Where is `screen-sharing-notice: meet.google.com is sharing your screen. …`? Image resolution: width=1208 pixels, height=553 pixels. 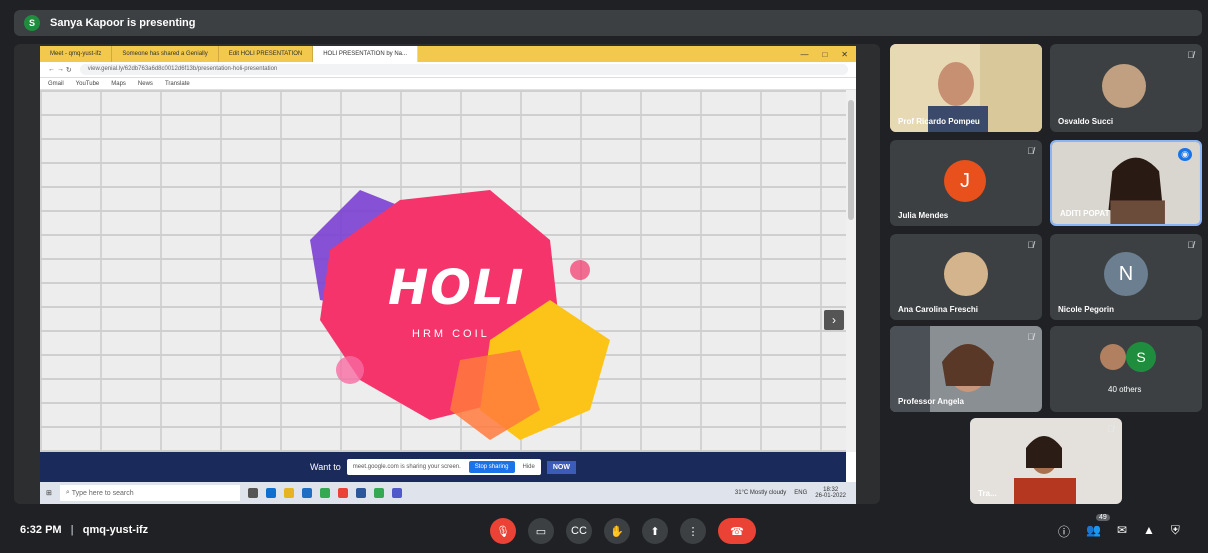
screen-sharing-notice: meet.google.com is sharing your screen. … is located at coordinates (443, 467).